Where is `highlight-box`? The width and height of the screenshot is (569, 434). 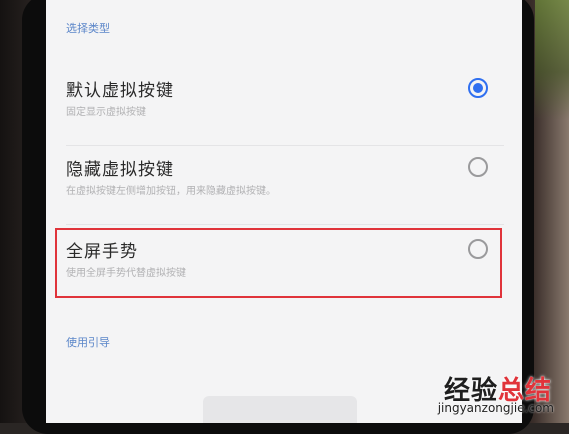 highlight-box is located at coordinates (278, 263).